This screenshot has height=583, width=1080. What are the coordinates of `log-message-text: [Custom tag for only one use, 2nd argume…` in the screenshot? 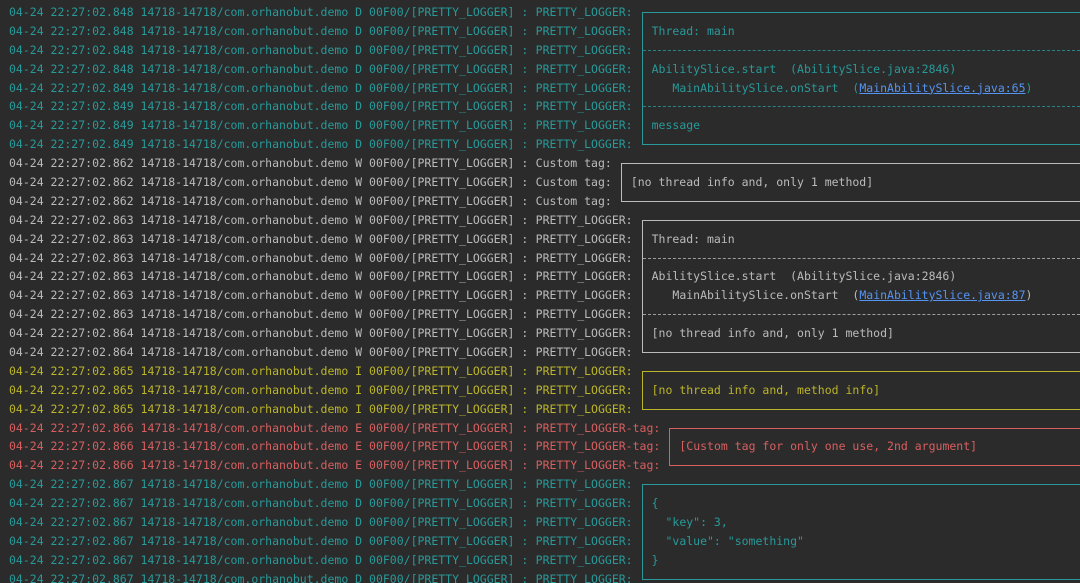 It's located at (828, 446).